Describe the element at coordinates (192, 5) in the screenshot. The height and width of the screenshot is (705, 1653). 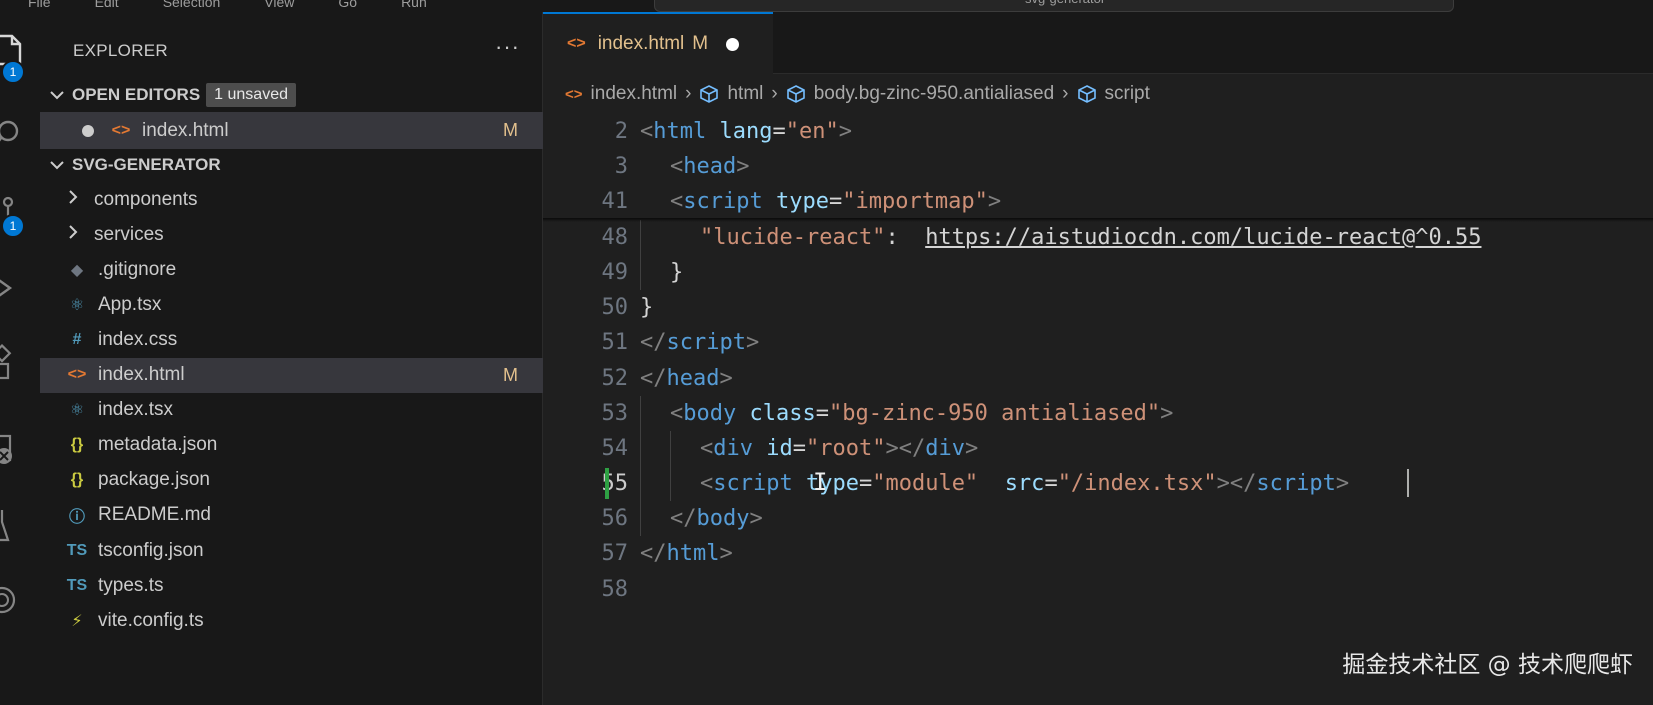
I see `menu-item-selection: Selection` at that location.